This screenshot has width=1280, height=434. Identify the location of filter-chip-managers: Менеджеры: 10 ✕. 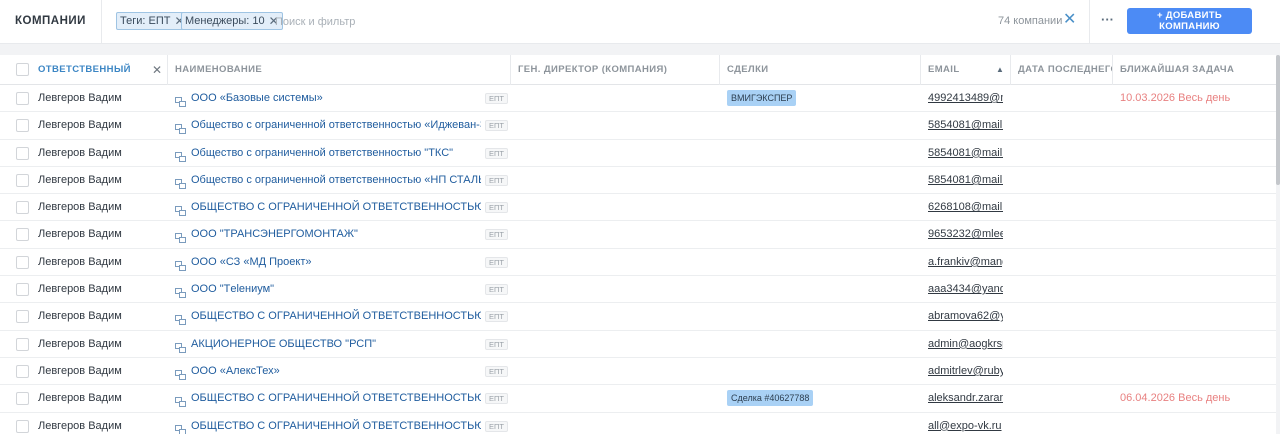
(232, 21).